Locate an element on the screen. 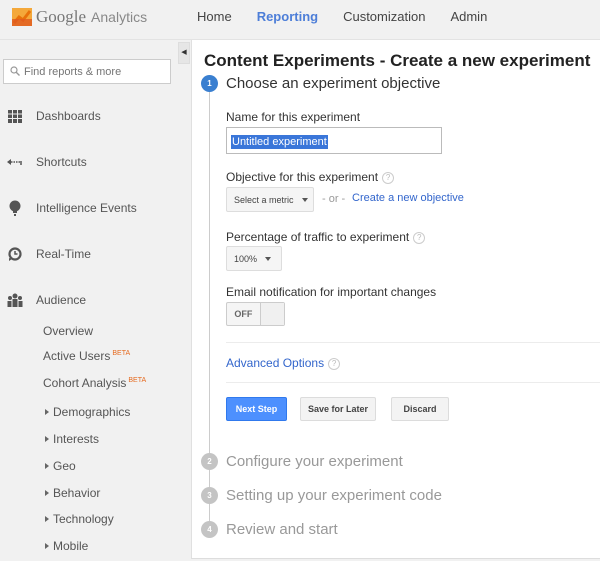 This screenshot has width=600, height=561. nav-admin: Admin is located at coordinates (468, 20).